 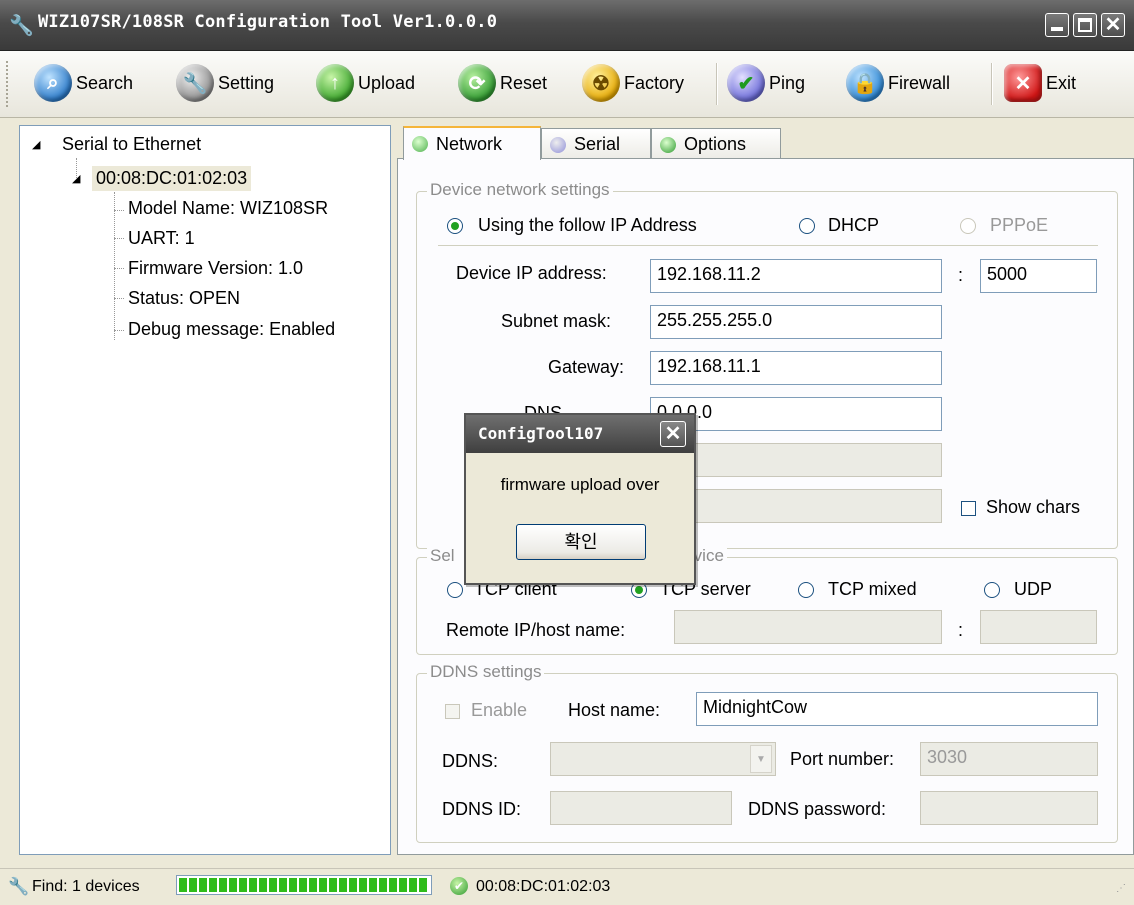 I want to click on status-bar: 🔧 Find: 1 devices ✔ 00:08:DC:01:02:03 ⋰, so click(x=567, y=886).